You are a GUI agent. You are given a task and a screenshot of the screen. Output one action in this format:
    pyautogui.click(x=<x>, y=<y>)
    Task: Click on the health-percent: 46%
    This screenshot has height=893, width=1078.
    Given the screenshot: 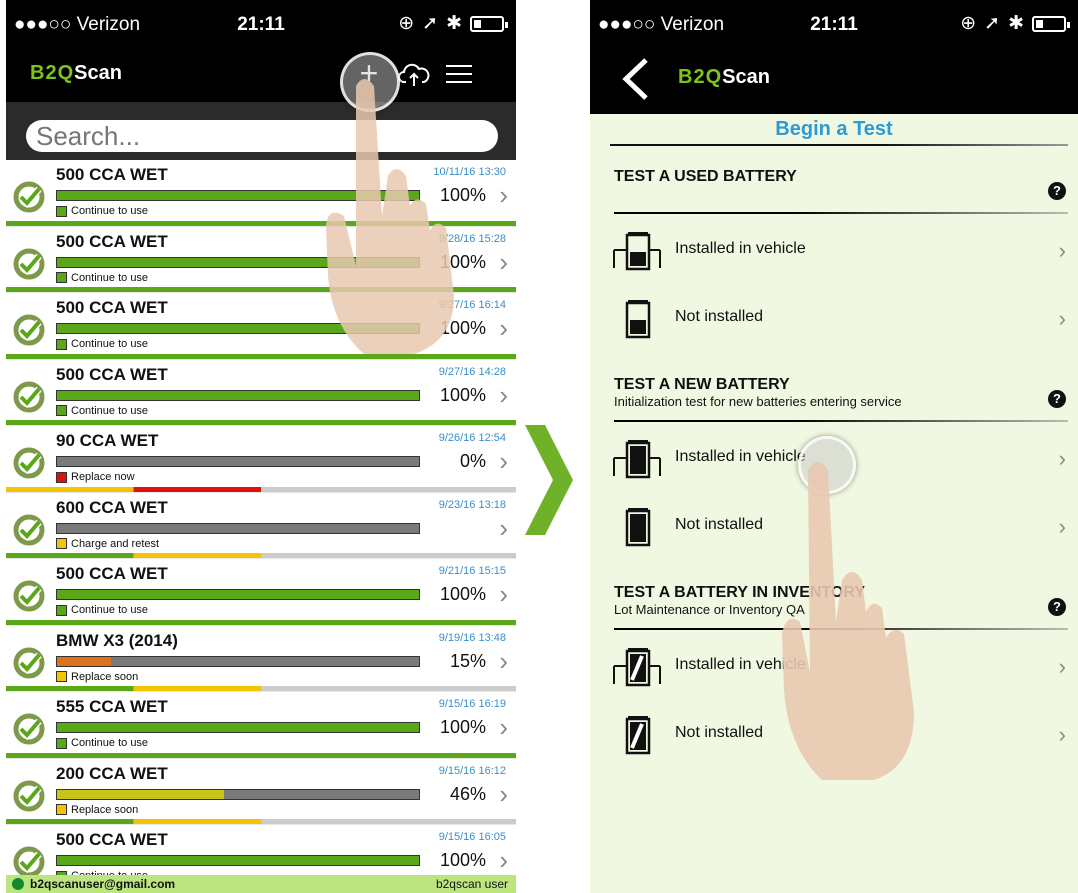 What is the action you would take?
    pyautogui.click(x=467, y=793)
    